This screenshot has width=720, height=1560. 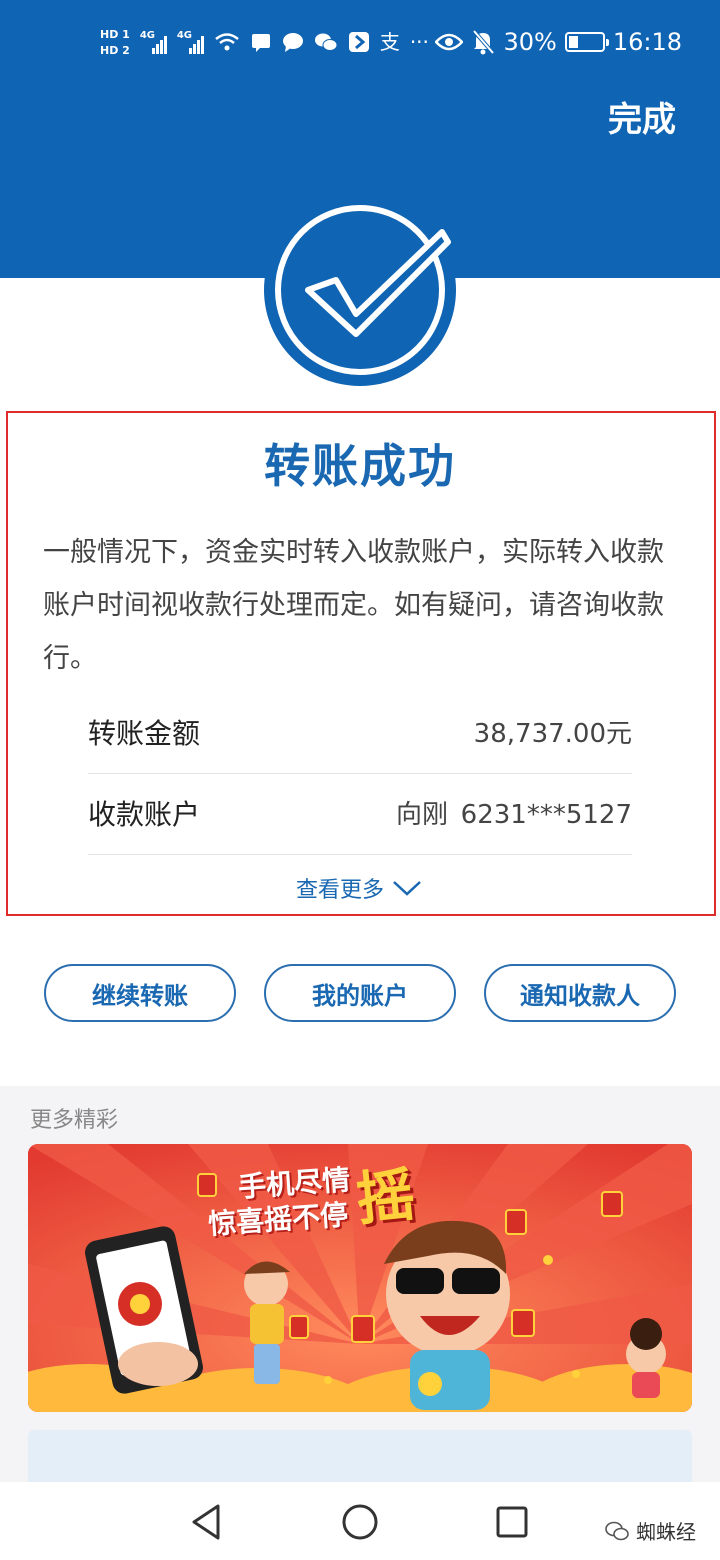 I want to click on amount-label: 转账金额, so click(x=144, y=733).